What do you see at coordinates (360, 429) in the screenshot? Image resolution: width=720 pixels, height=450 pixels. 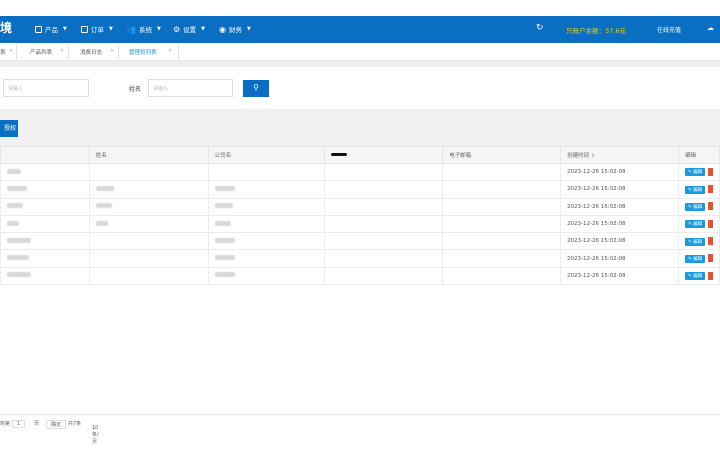 I see `pagination: 到第 1 页 确定 共7条 10条/页 ⌄` at bounding box center [360, 429].